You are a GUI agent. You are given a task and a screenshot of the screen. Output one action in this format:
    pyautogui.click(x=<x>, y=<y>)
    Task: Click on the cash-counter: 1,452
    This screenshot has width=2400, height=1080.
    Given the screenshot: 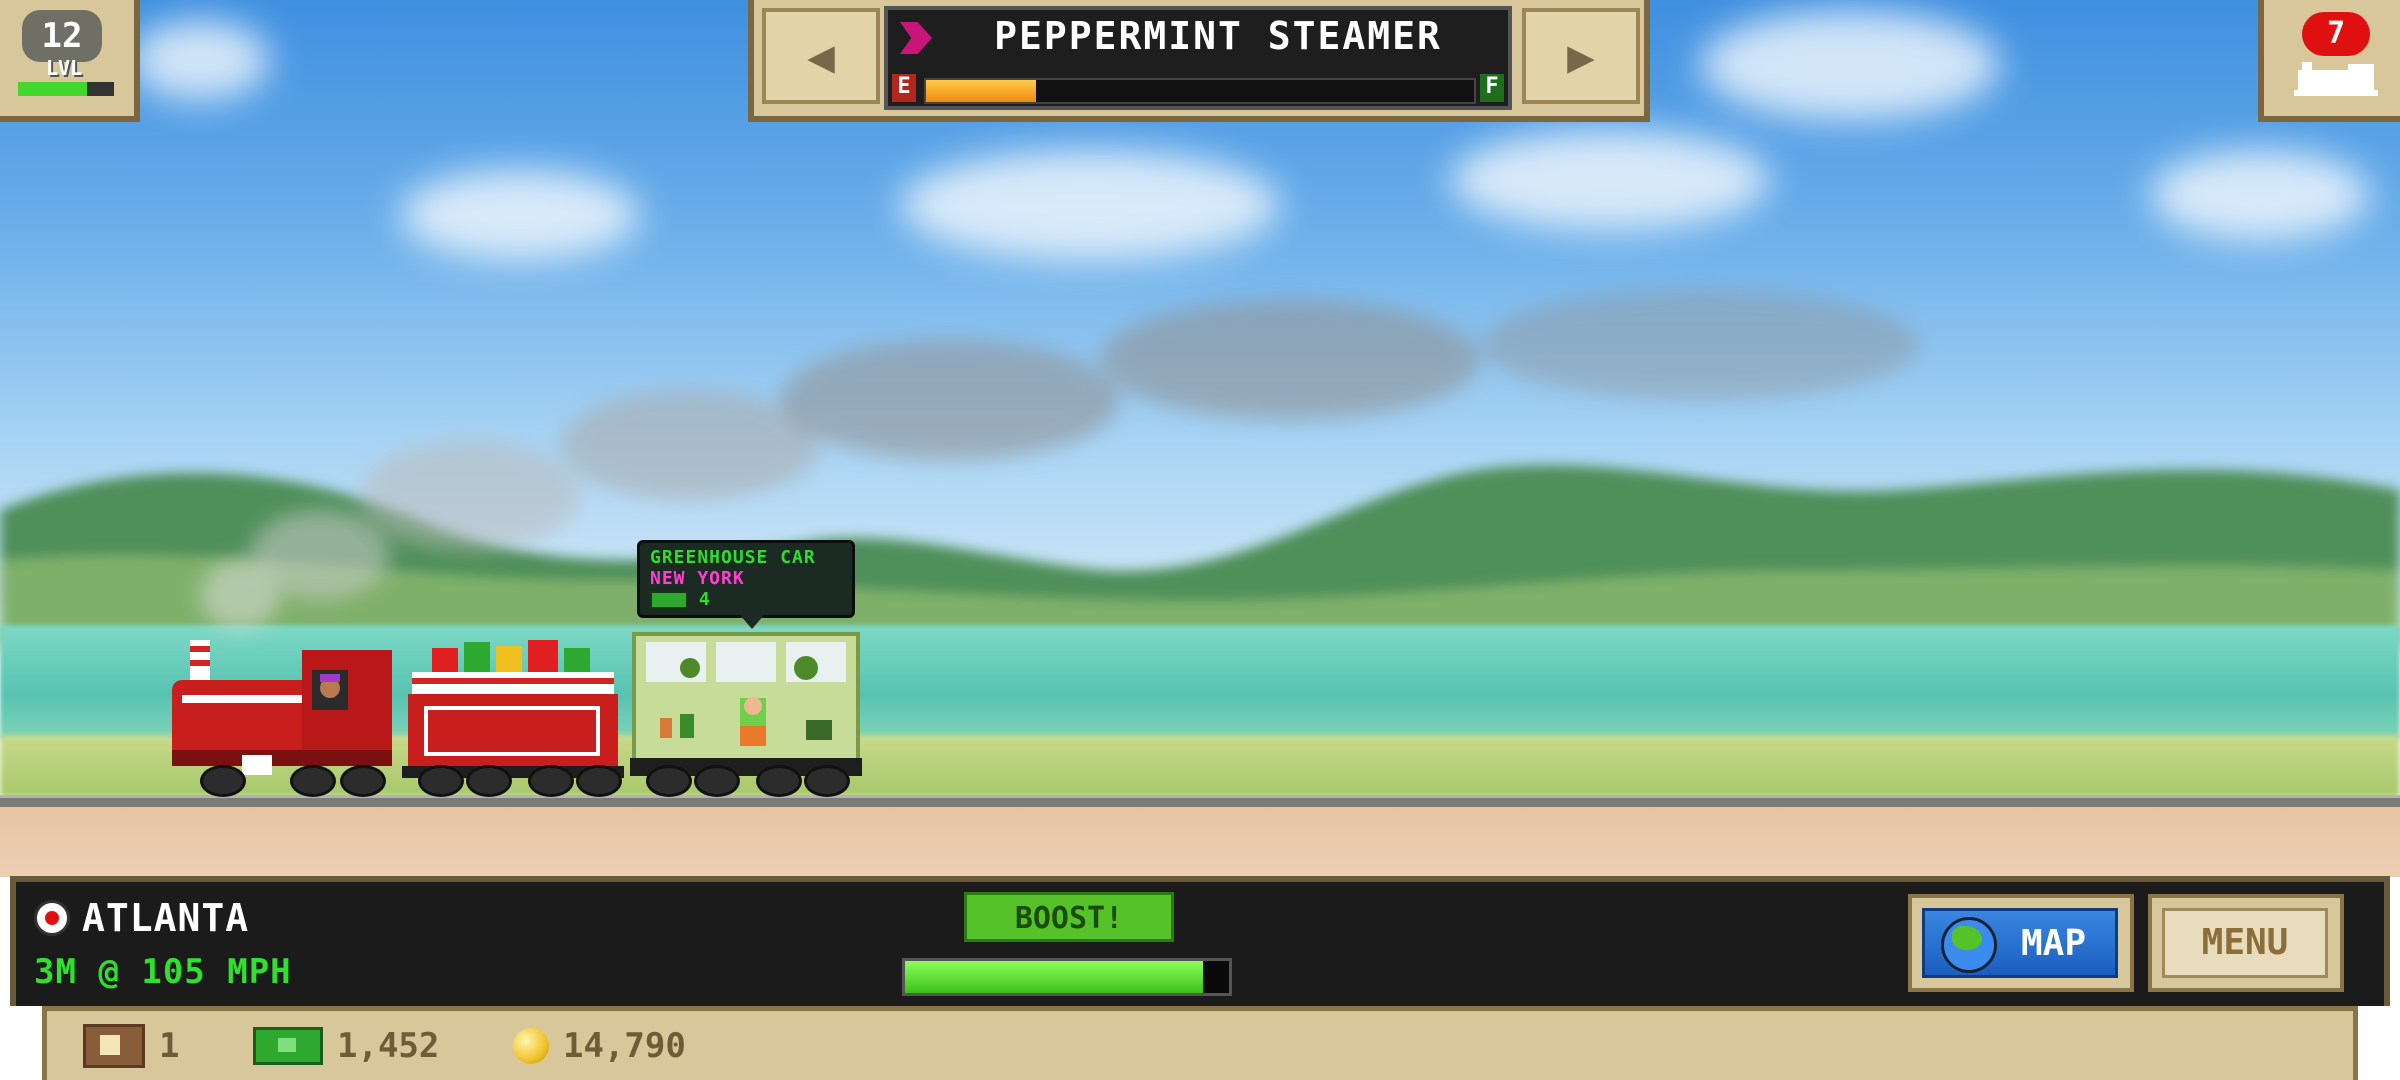 What is the action you would take?
    pyautogui.click(x=346, y=1046)
    